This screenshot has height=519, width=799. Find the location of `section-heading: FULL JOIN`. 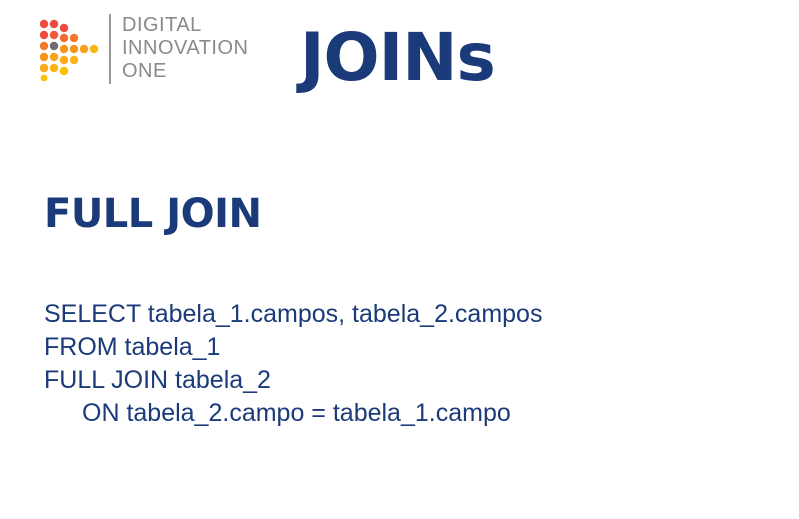

section-heading: FULL JOIN is located at coordinates (153, 214).